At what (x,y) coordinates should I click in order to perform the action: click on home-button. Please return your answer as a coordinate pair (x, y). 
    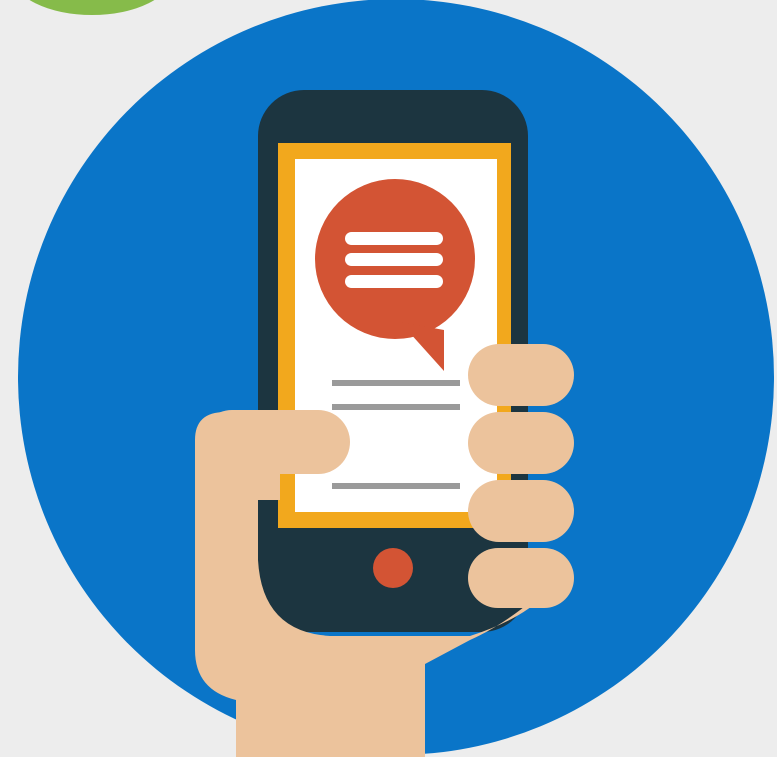
    Looking at the image, I should click on (393, 568).